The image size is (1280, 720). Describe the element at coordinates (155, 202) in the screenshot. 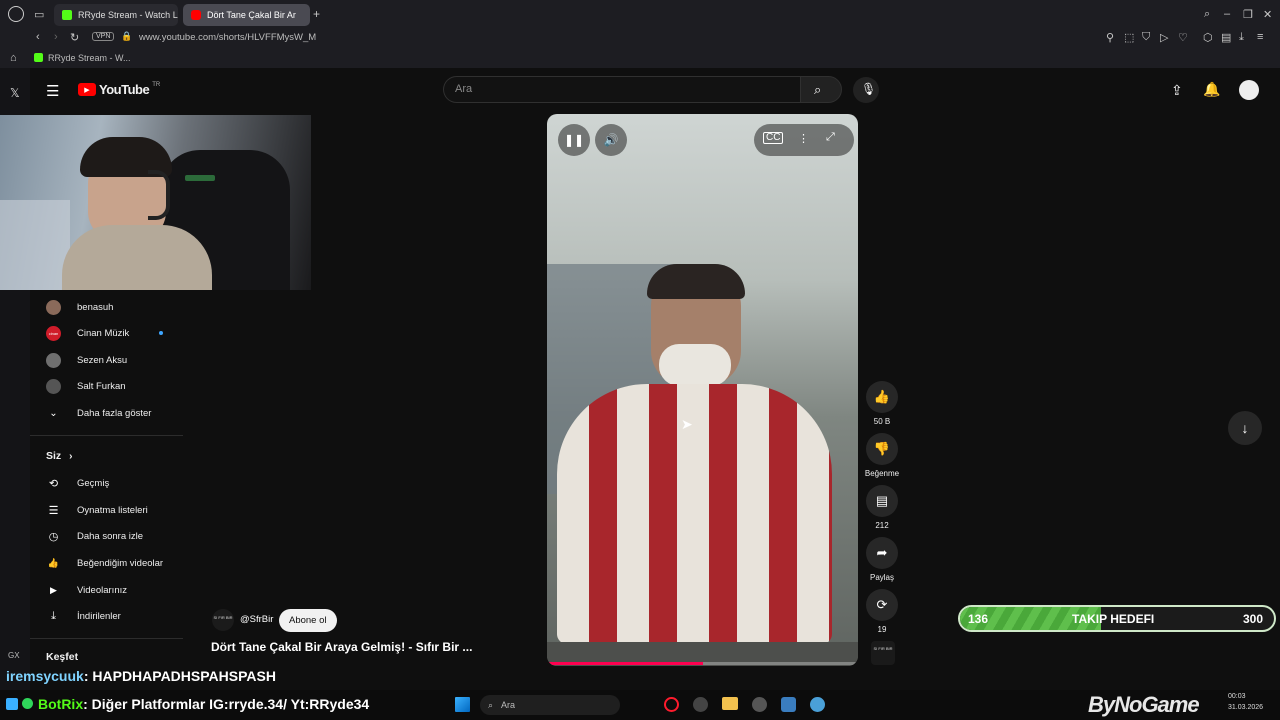

I see `webcam-overlay` at that location.